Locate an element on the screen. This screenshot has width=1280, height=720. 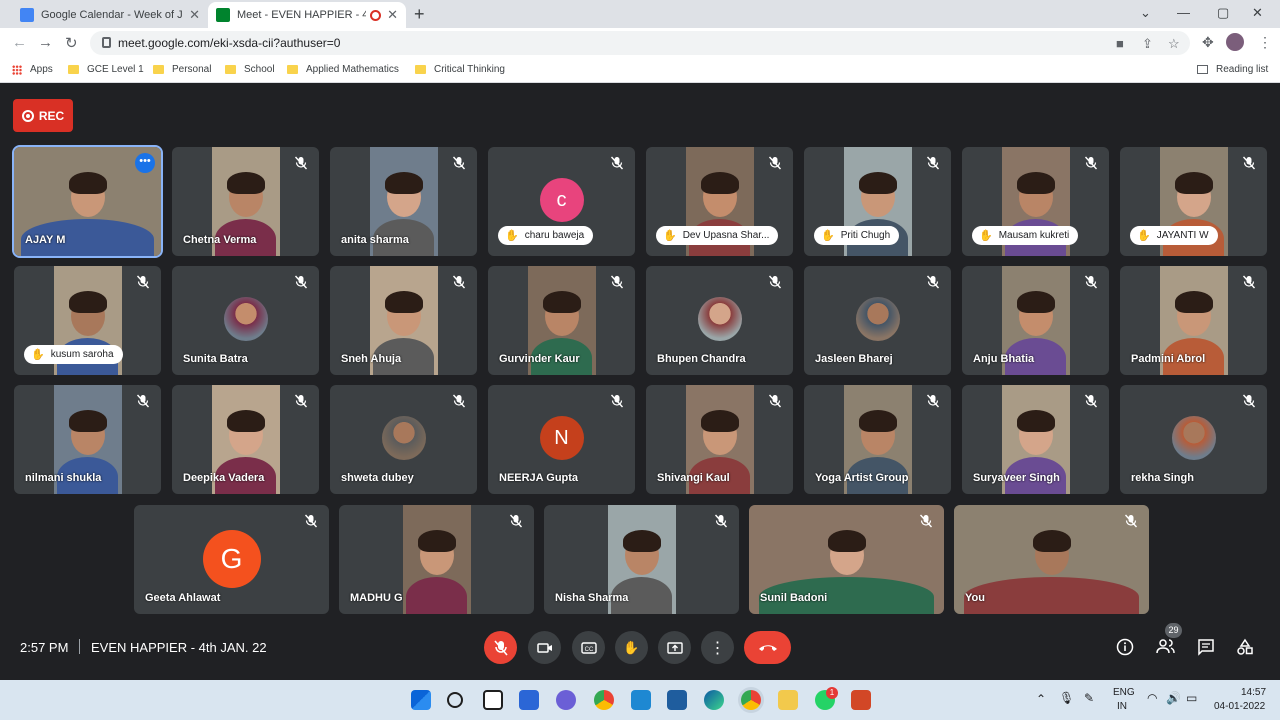
tile-options-icon: ••• is located at coordinates (145, 163).